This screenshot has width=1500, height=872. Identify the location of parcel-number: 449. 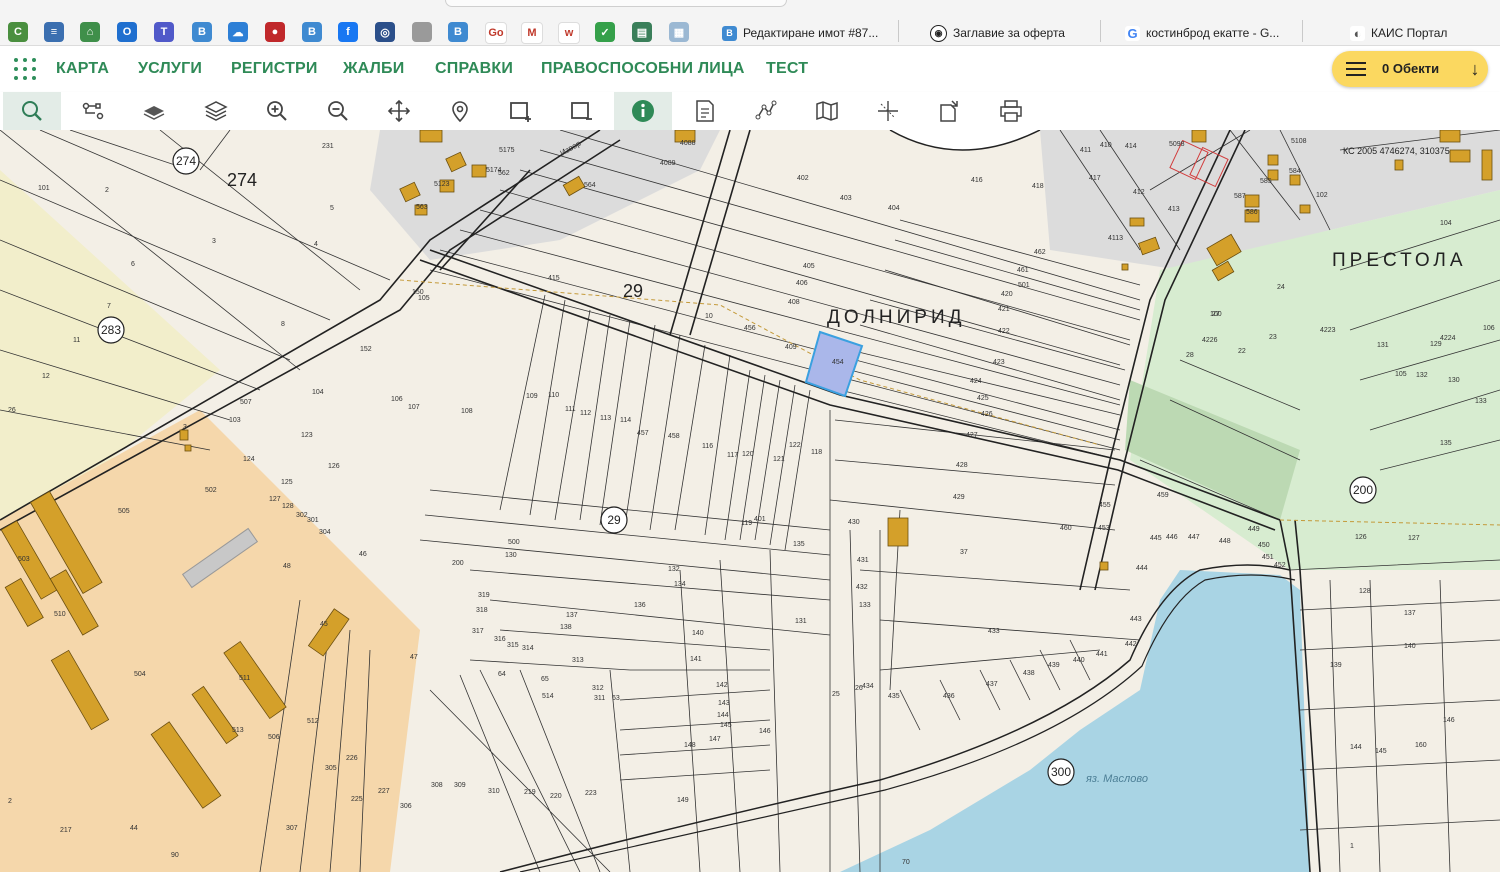
(1254, 529).